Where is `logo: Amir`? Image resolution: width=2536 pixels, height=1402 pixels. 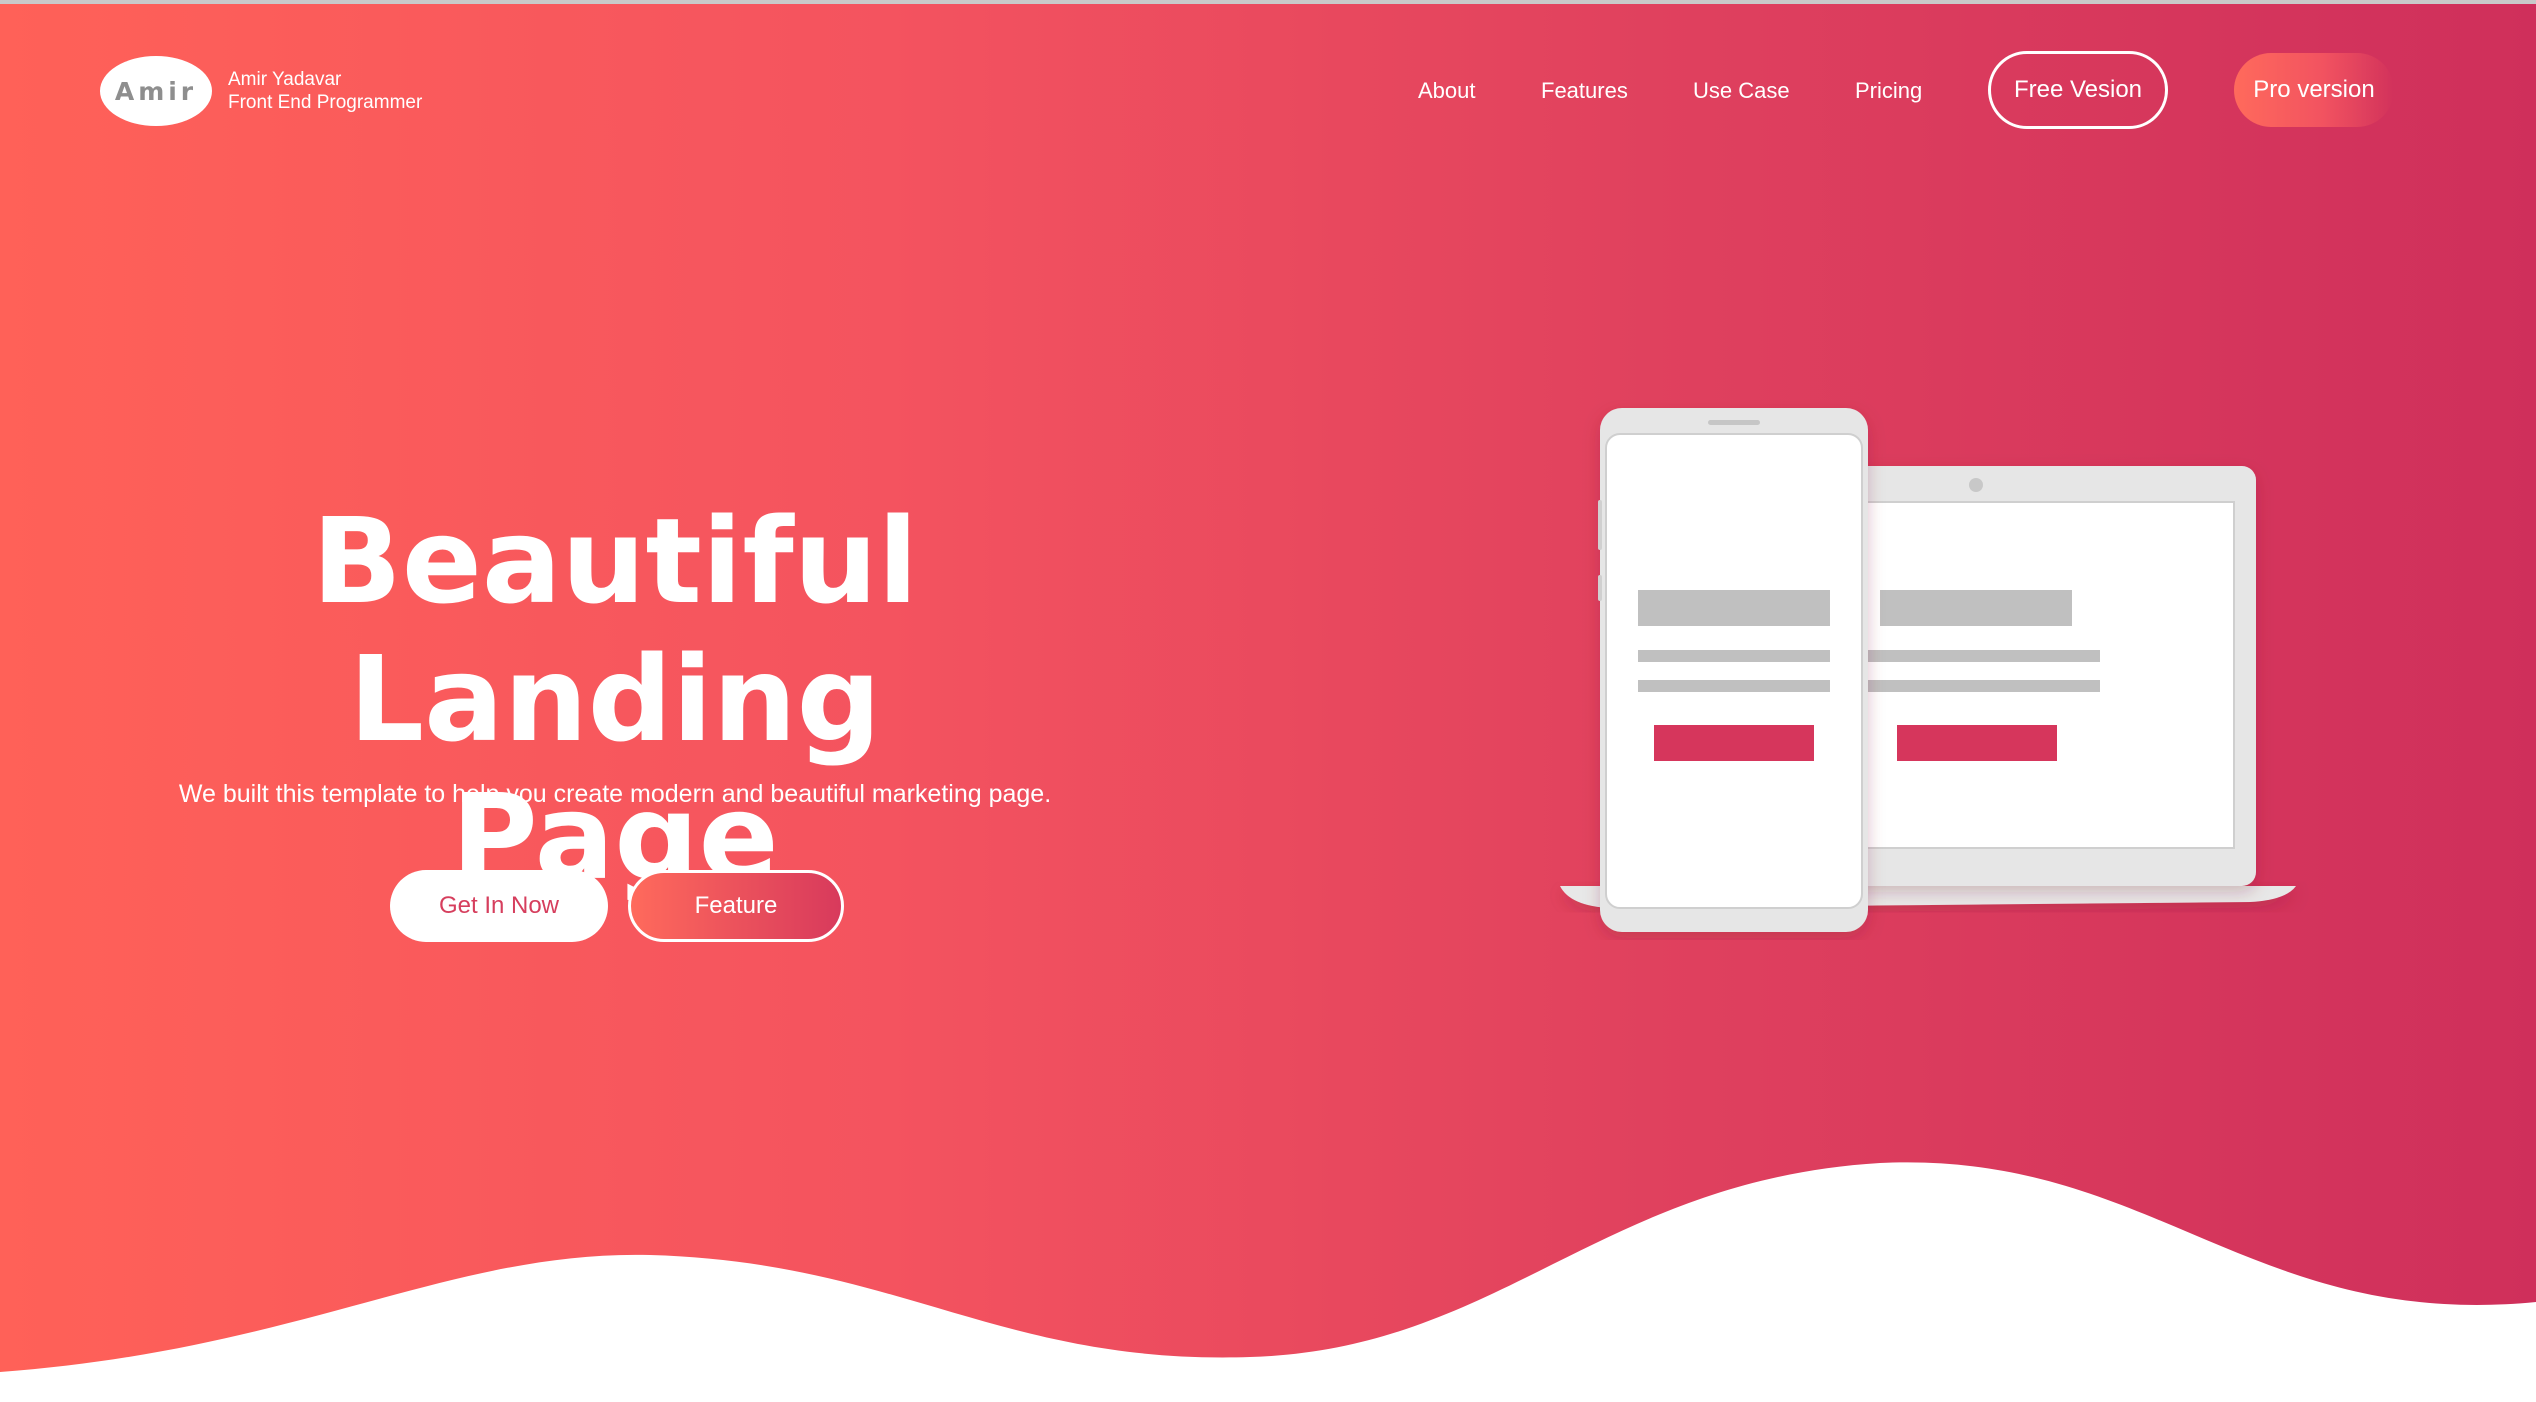
logo: Amir is located at coordinates (156, 91).